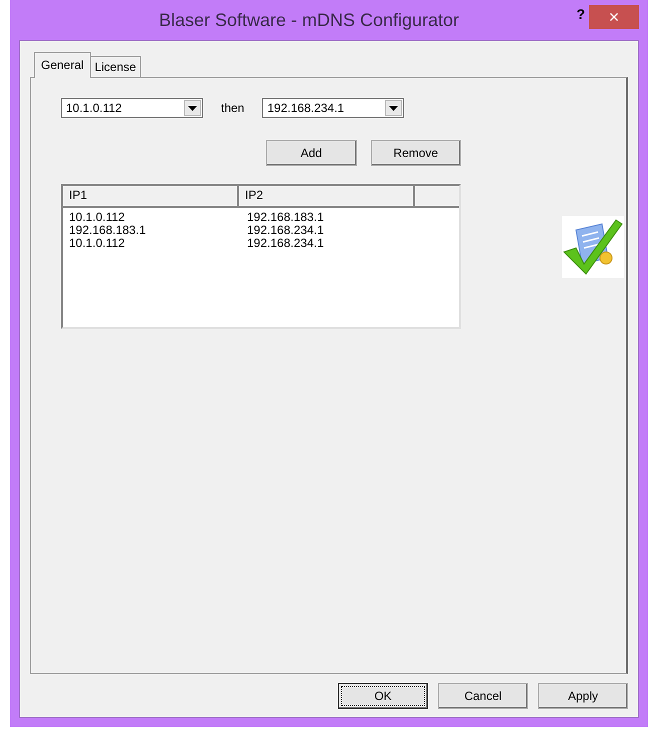  What do you see at coordinates (580, 14) in the screenshot?
I see `help-button: ?` at bounding box center [580, 14].